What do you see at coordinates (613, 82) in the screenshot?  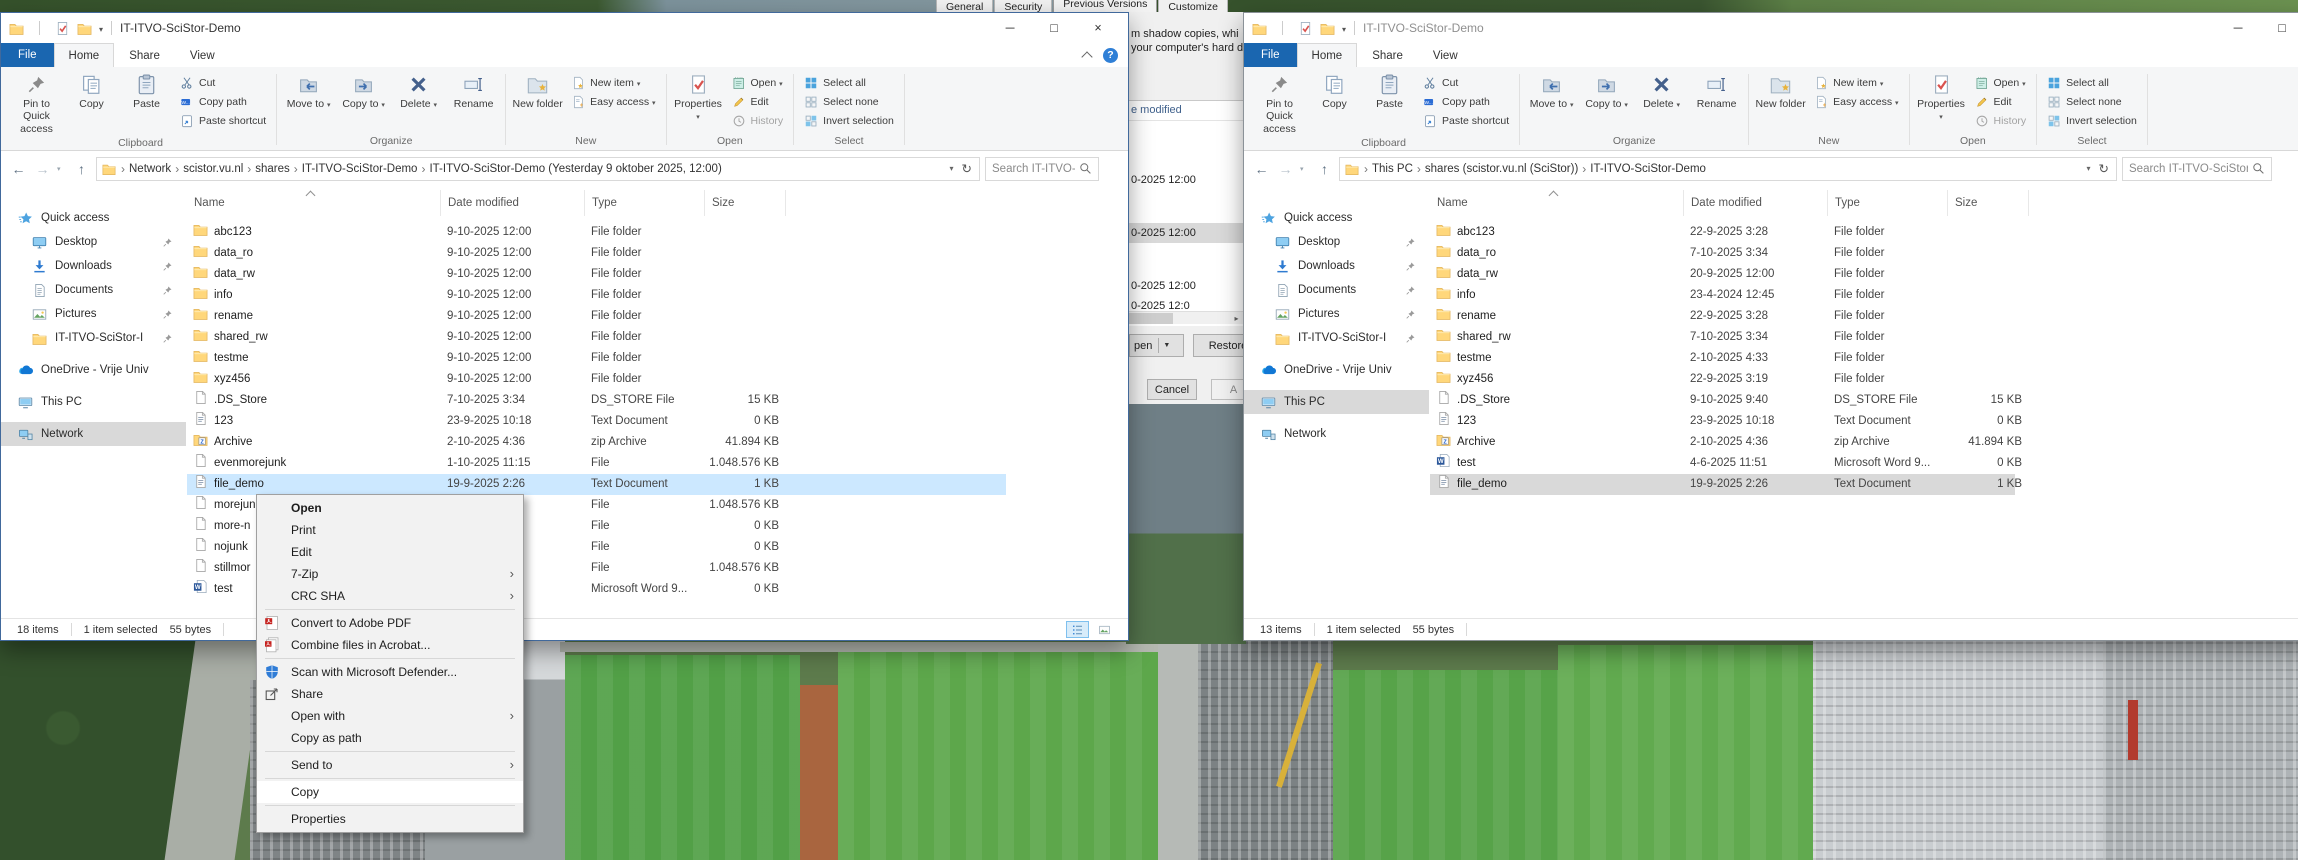 I see `ribbon-button-new-item: New item ▾` at bounding box center [613, 82].